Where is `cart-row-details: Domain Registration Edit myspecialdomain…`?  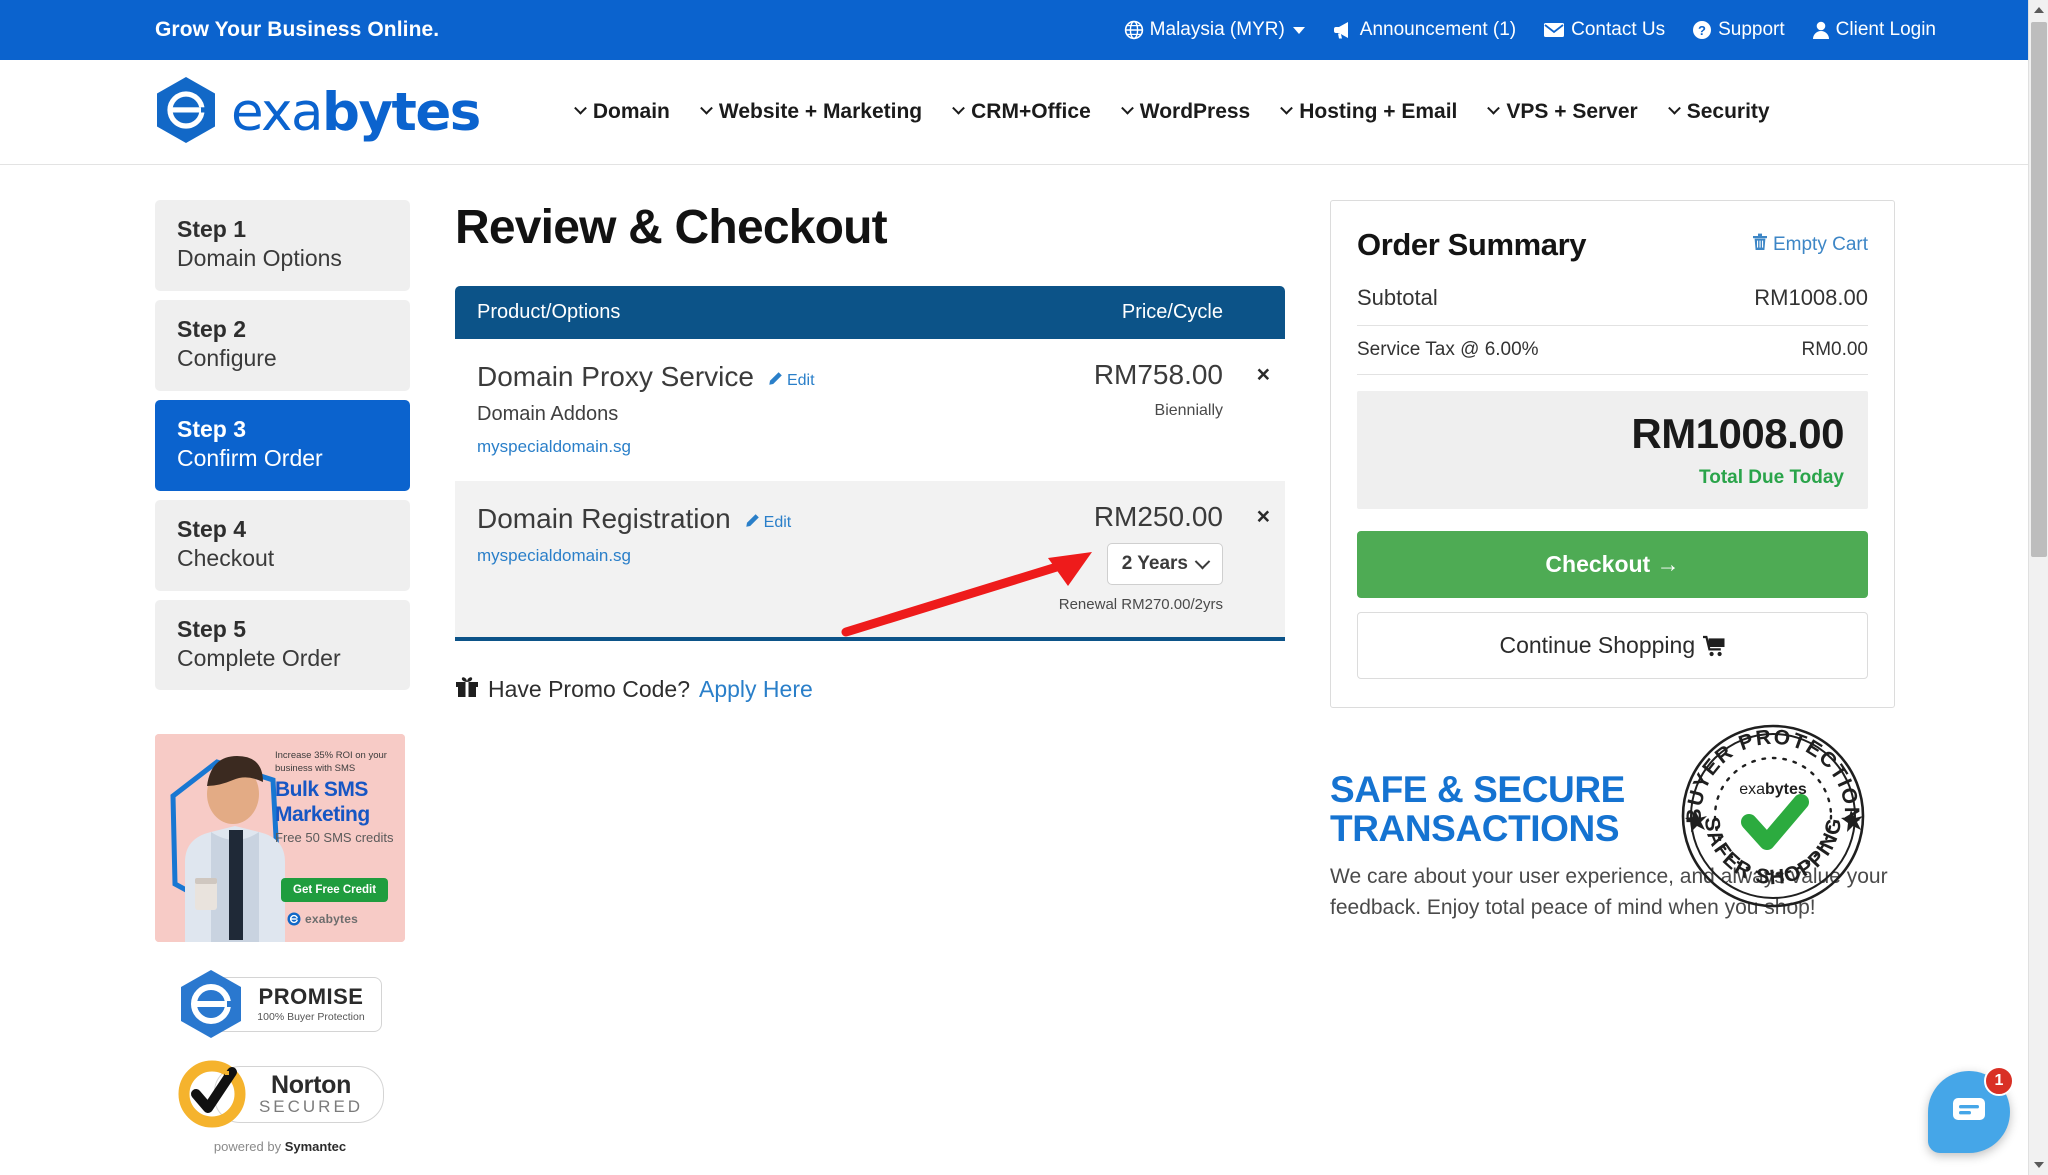
cart-row-details: Domain Registration Edit myspecialdomain… is located at coordinates (735, 558).